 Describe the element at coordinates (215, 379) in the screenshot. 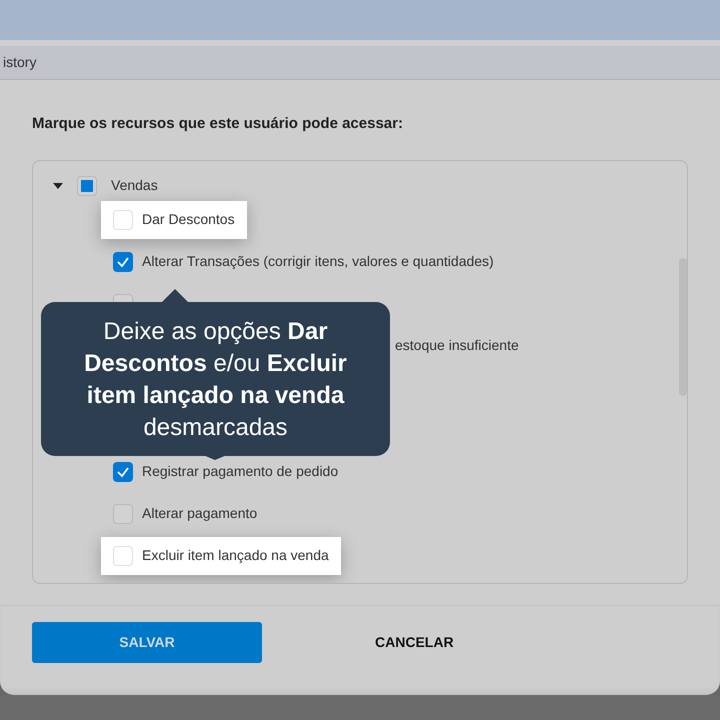

I see `tooltip: Deixe as opções Dar Descontos e/ou Excluir item lançado na venda desmarcadas` at that location.